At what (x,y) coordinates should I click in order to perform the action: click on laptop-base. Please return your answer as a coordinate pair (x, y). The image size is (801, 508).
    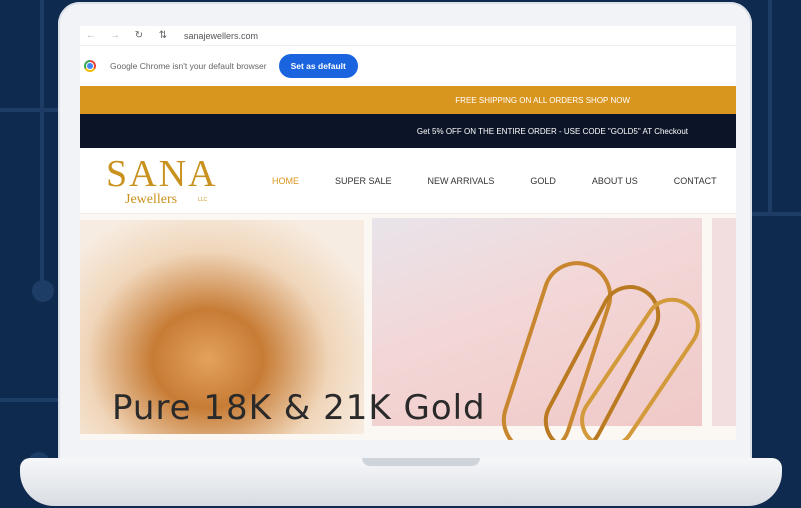
    Looking at the image, I should click on (401, 482).